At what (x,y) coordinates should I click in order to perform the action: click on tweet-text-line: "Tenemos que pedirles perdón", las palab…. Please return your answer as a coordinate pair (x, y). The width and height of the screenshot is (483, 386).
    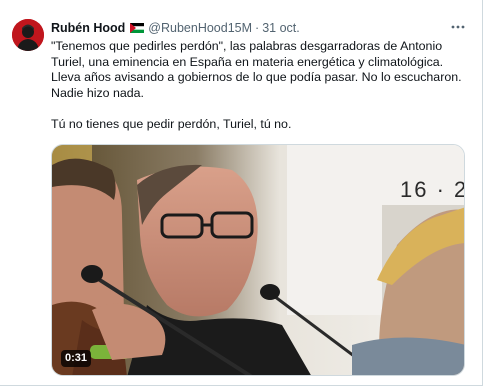
    Looking at the image, I should click on (247, 46).